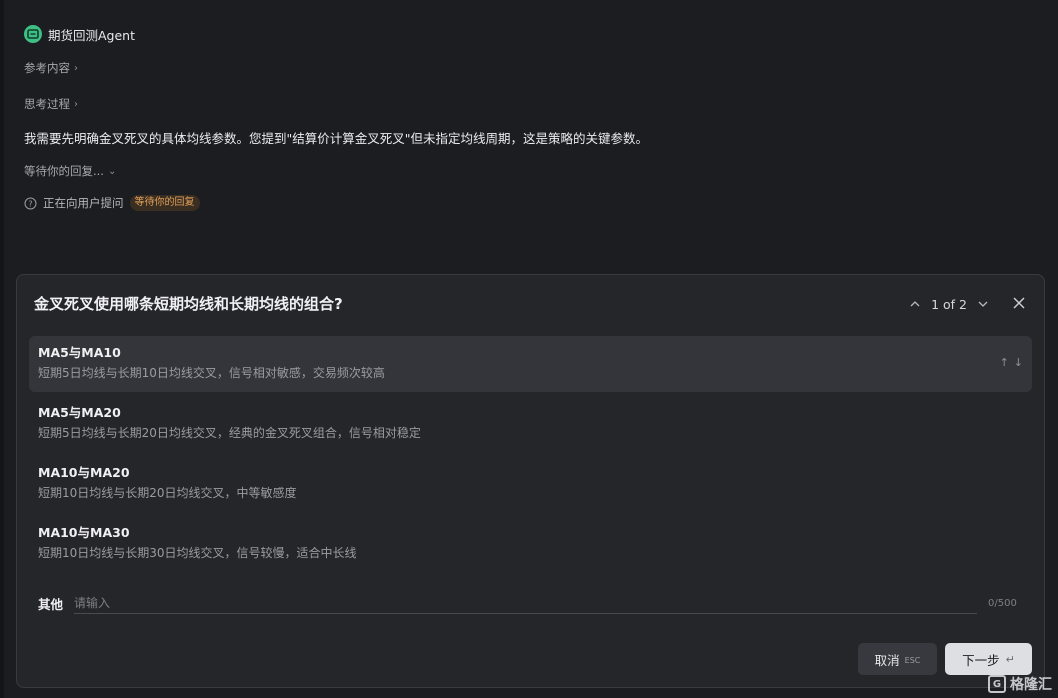 The height and width of the screenshot is (698, 1058). What do you see at coordinates (1010, 659) in the screenshot?
I see `enter-key-icon: ↵` at bounding box center [1010, 659].